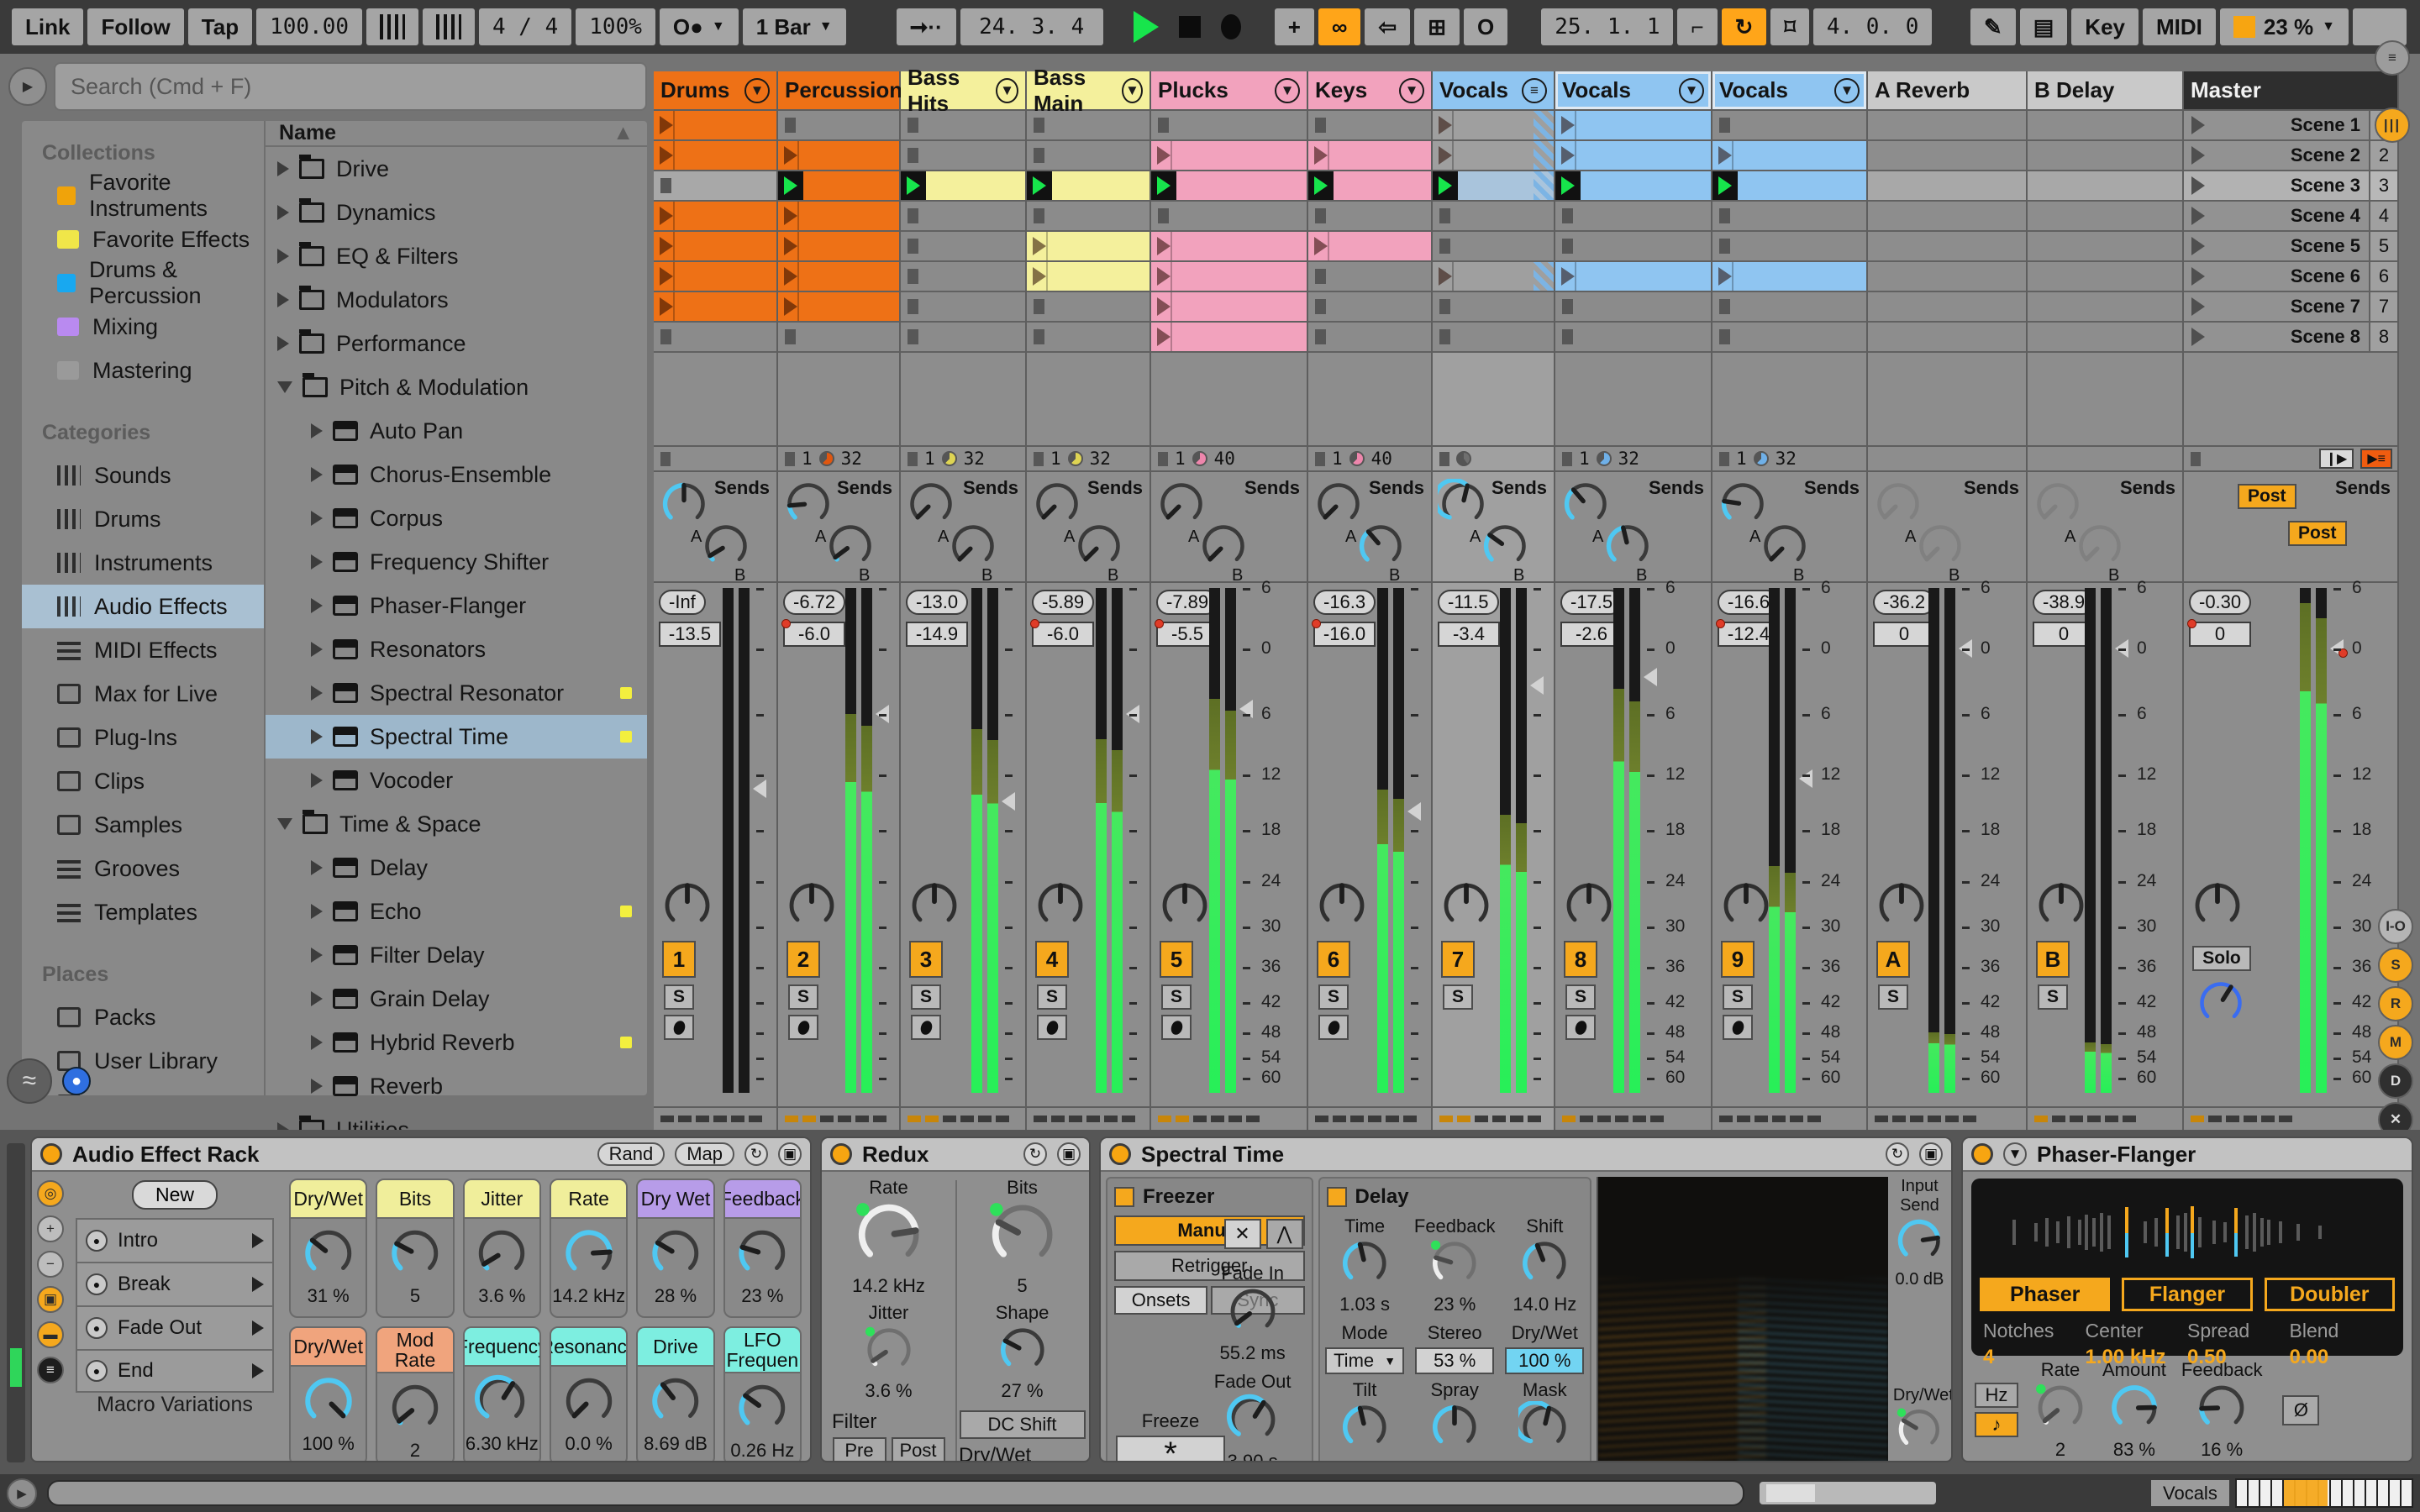 This screenshot has width=2420, height=1512. I want to click on track-header-b-delay: B Delay, so click(2105, 91).